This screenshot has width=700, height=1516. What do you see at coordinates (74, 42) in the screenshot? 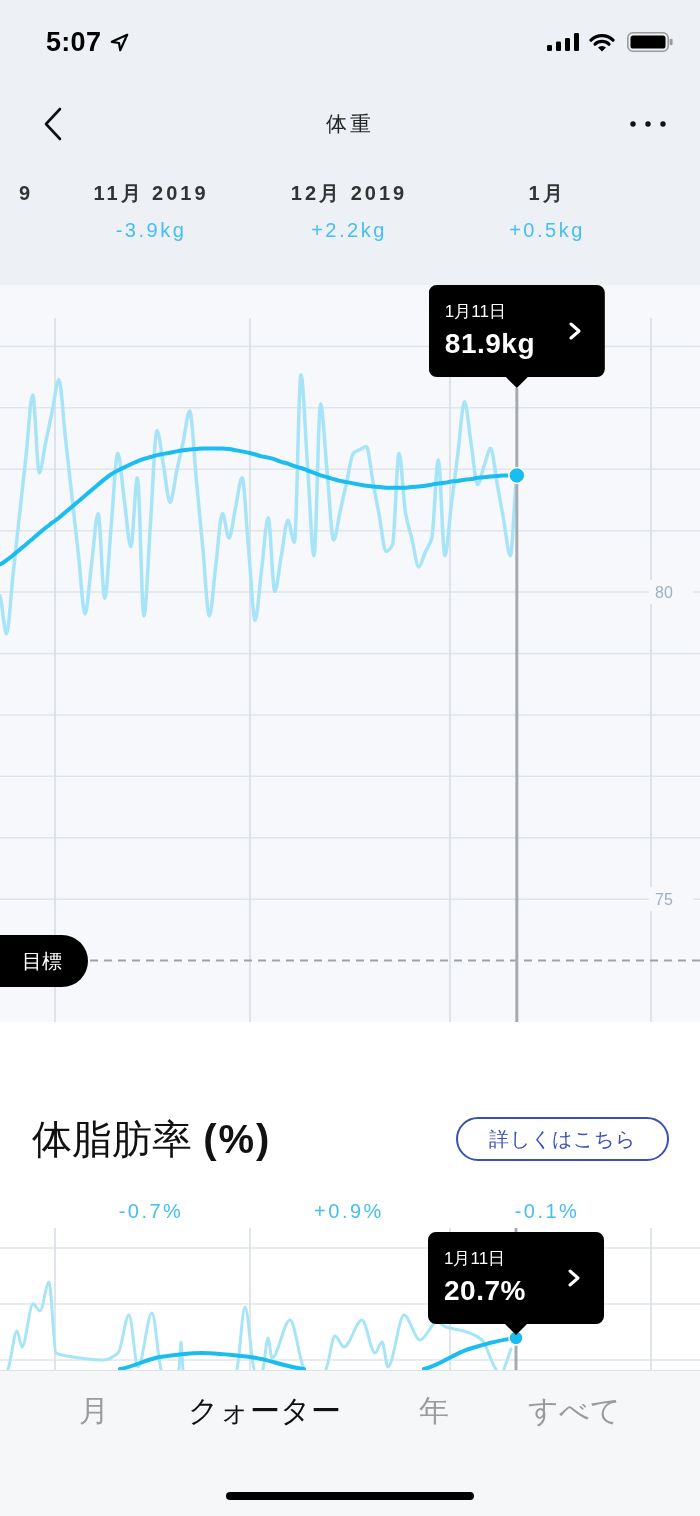
I see `status-time: 5:07` at bounding box center [74, 42].